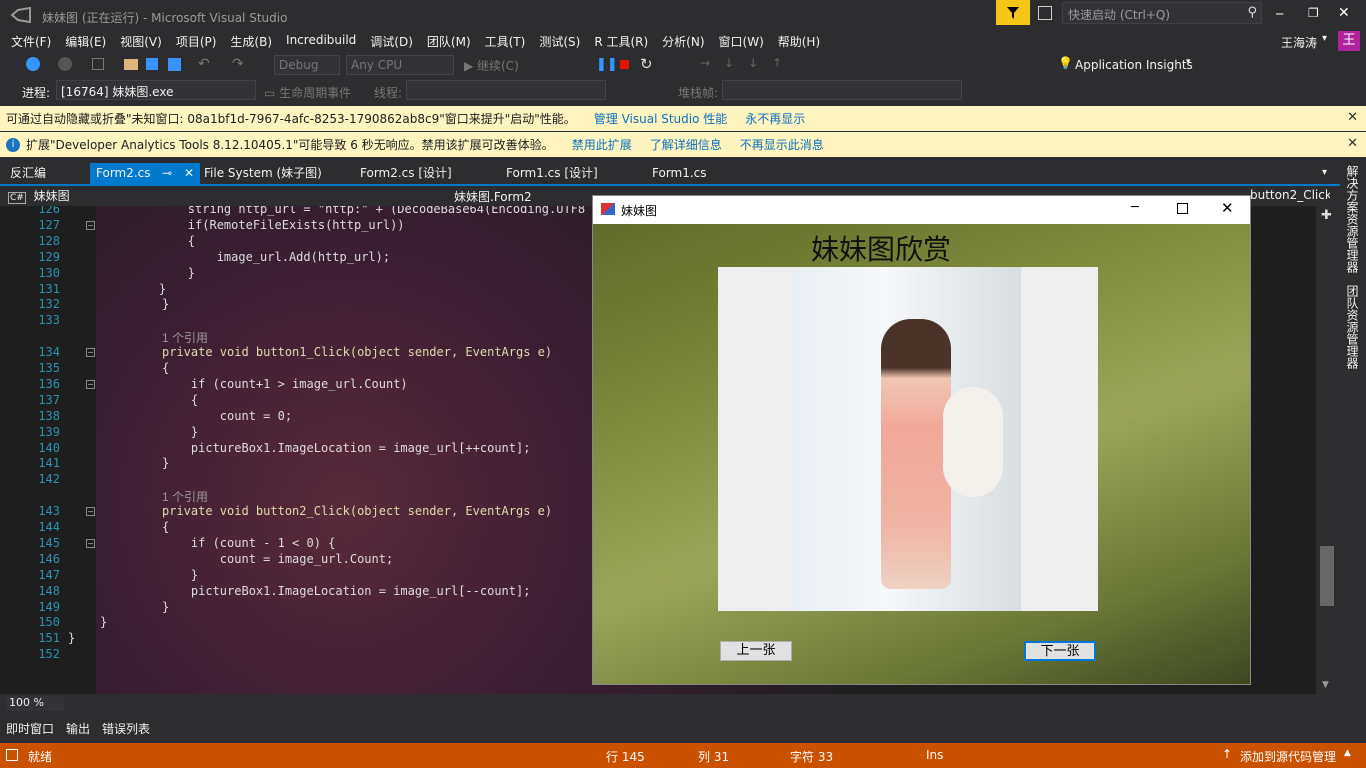 This screenshot has height=768, width=1366. Describe the element at coordinates (646, 64) in the screenshot. I see `restart-icon: ↻` at that location.